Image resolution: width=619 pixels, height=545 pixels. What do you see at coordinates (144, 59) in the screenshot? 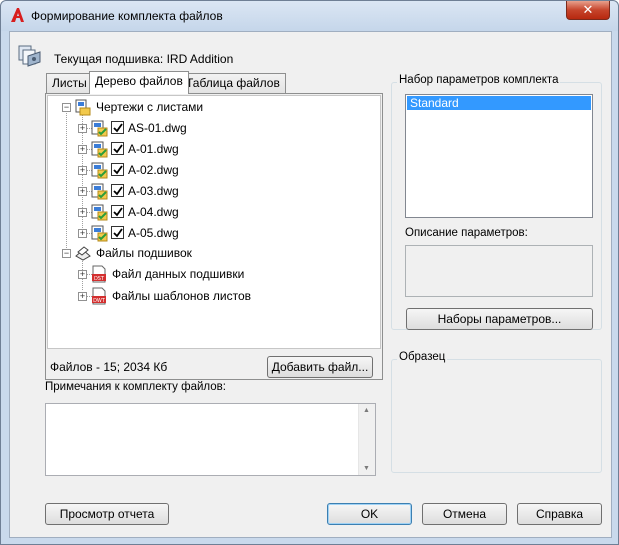
I see `current-sheet-set-label: Текущая подшивка: IRD Addition` at bounding box center [144, 59].